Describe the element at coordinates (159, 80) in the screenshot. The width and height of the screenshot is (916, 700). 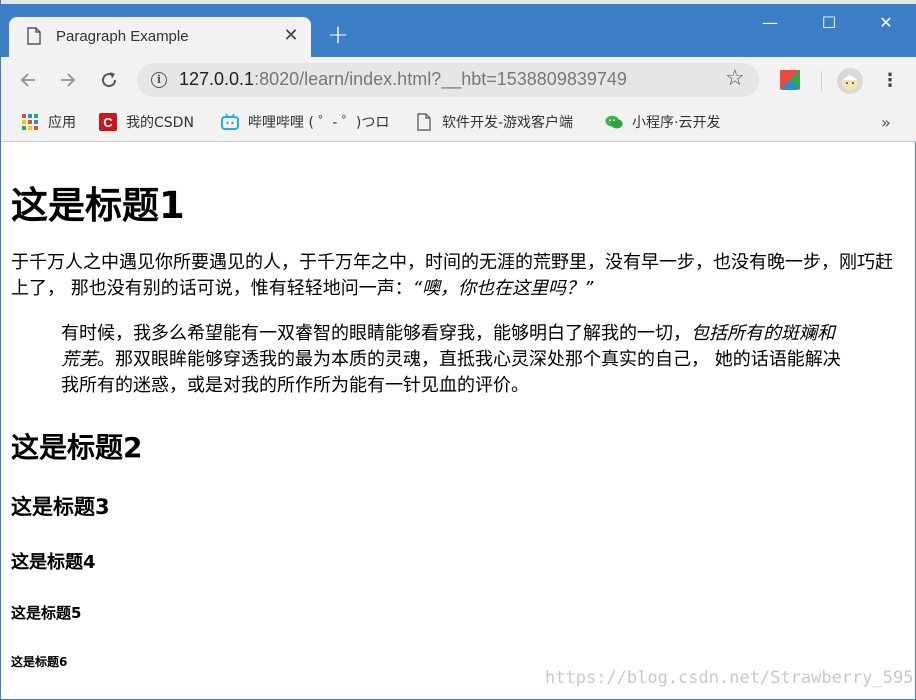
I see `info-icon: i` at that location.